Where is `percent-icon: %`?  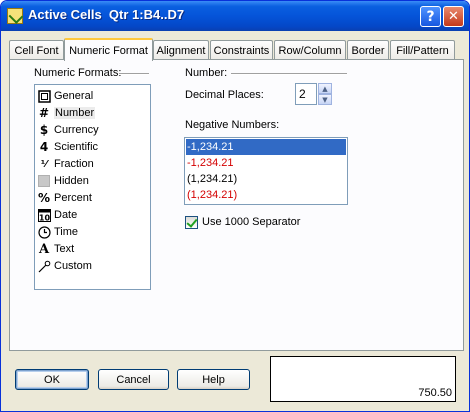 percent-icon: % is located at coordinates (44, 198).